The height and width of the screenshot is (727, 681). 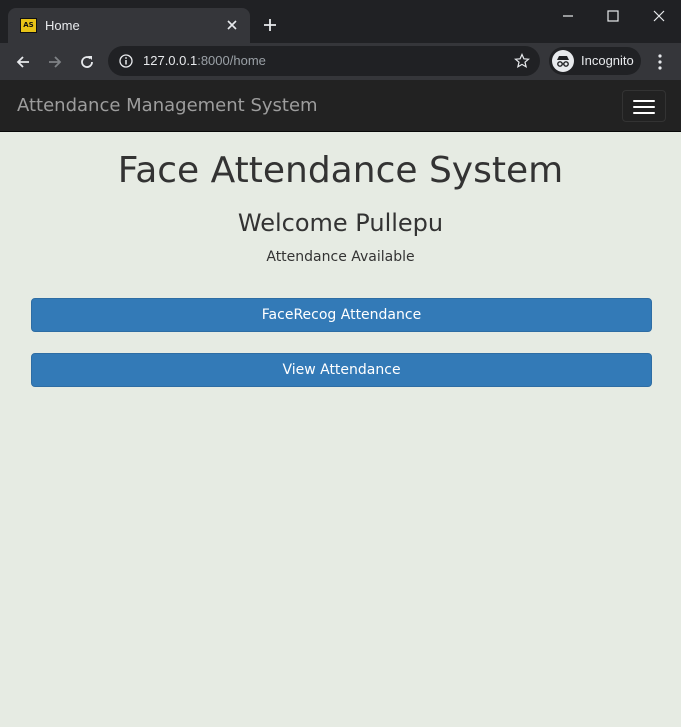 I want to click on navbar-toggle-button, so click(x=644, y=106).